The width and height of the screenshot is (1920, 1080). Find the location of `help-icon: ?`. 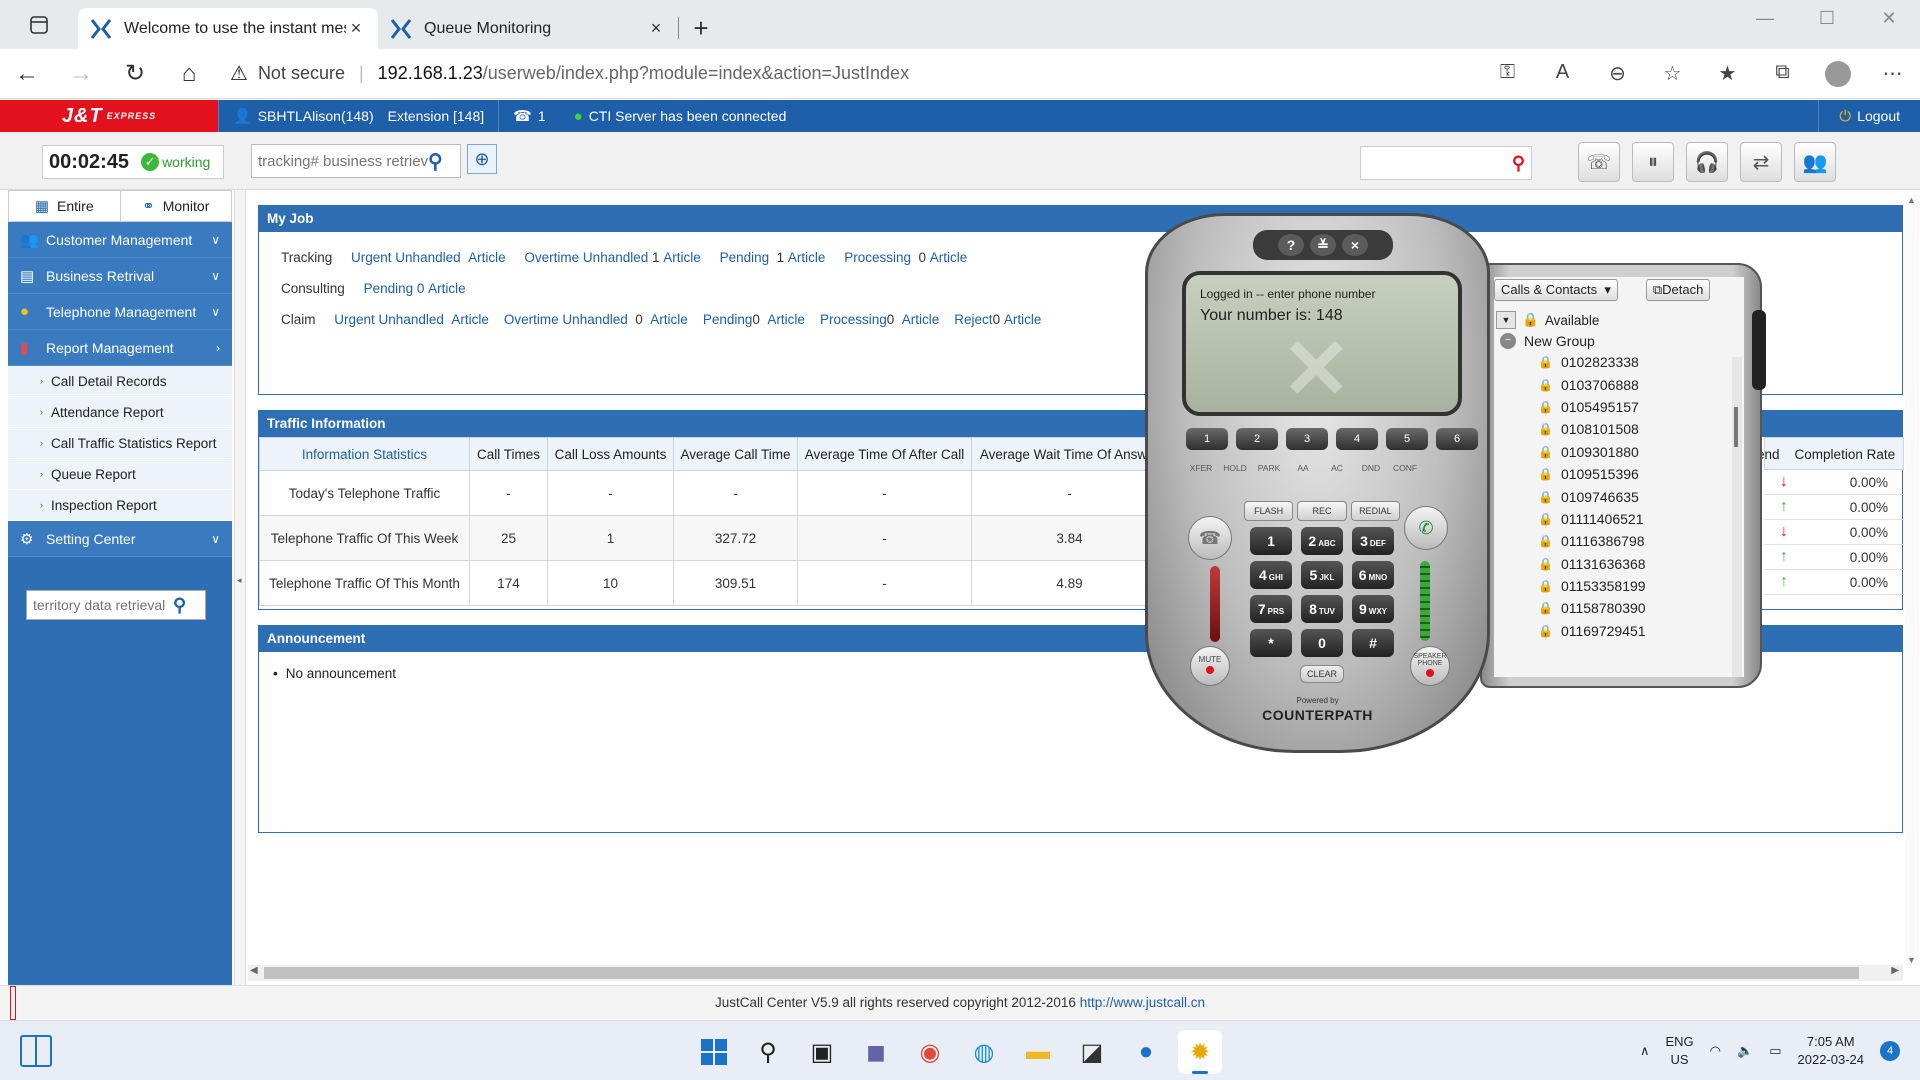

help-icon: ? is located at coordinates (1291, 245).